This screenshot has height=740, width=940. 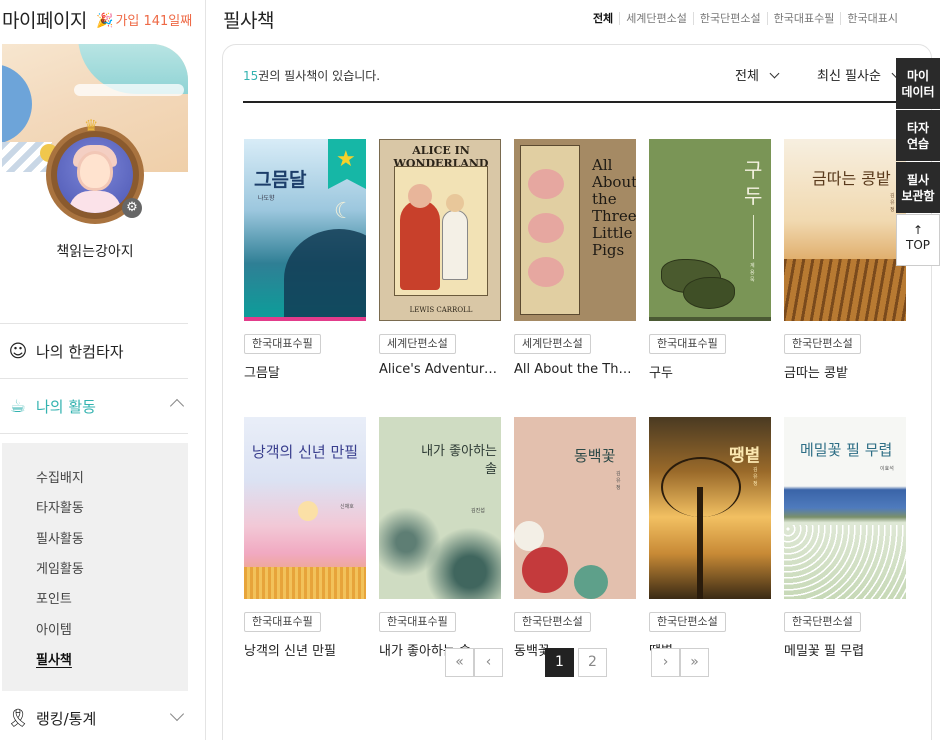 I want to click on book-cover: 구두 계용묵, so click(x=710, y=230).